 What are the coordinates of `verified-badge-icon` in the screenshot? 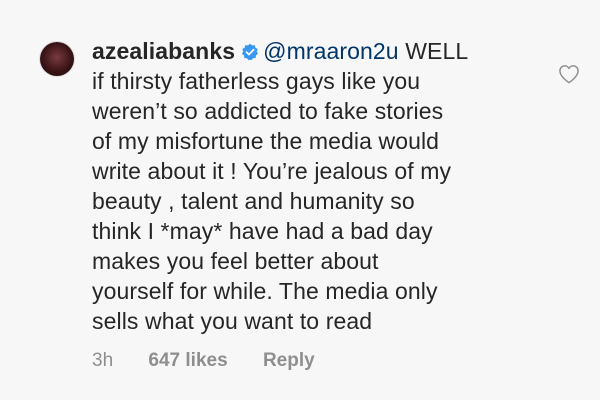 It's located at (250, 52).